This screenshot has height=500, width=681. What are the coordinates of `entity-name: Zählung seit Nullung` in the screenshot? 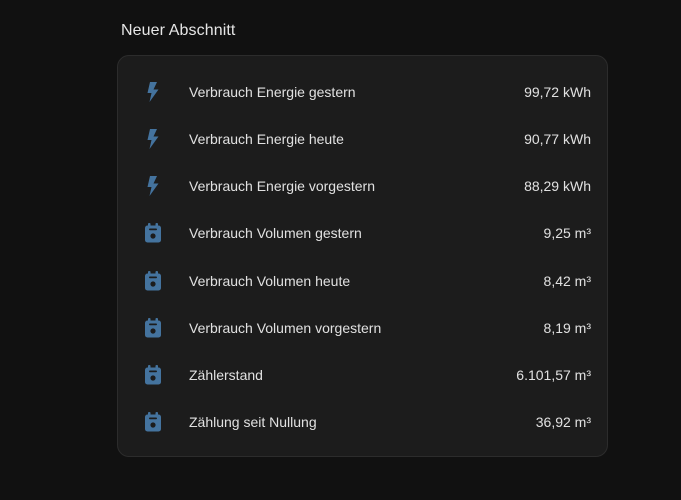 It's located at (253, 422).